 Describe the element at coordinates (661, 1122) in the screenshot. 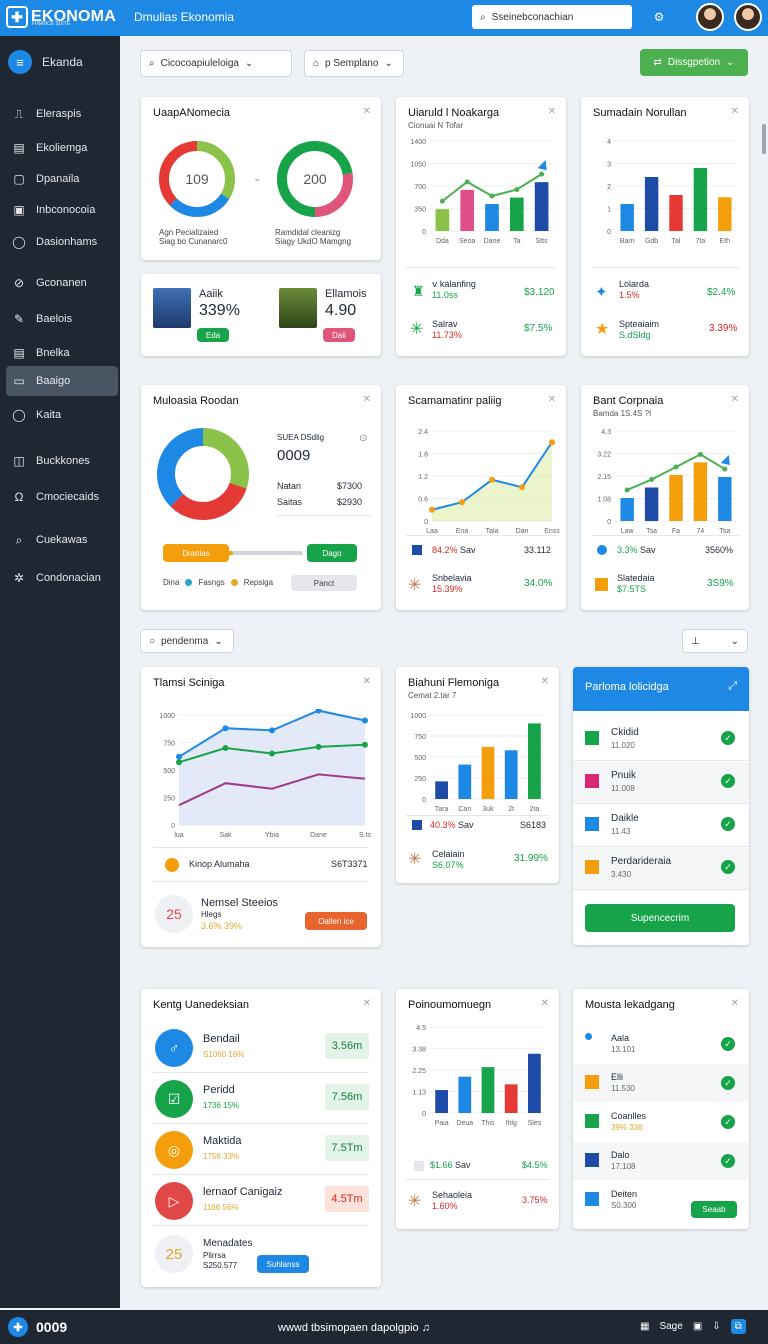

I see `list-item: Coanlles 39% 336 ✓` at that location.